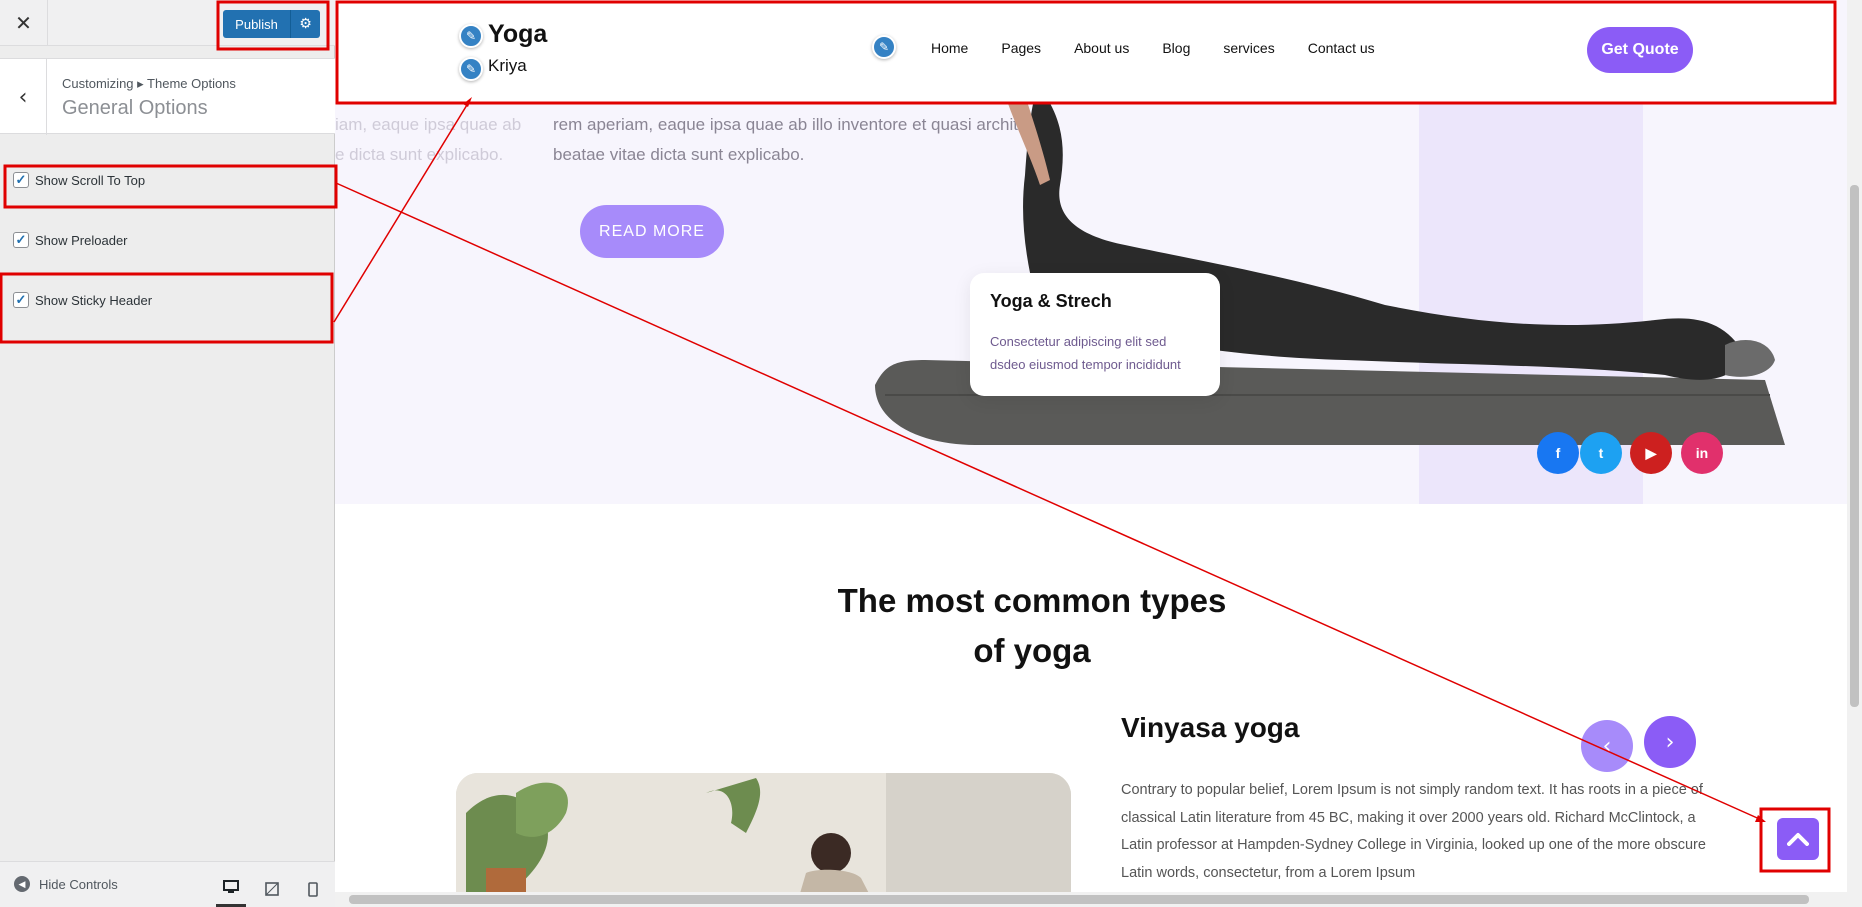 Image resolution: width=1862 pixels, height=907 pixels. I want to click on option-label: Show Sticky Header, so click(94, 300).